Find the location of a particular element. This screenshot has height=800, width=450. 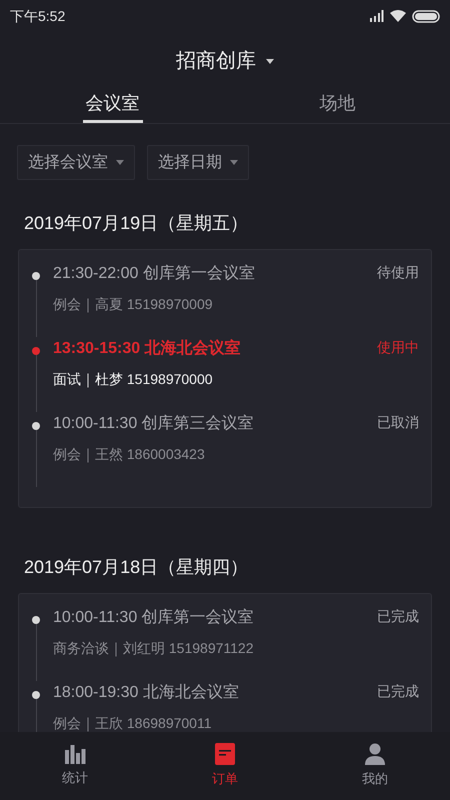

date-heading: 2019年07月18日（星期四） is located at coordinates (136, 567).